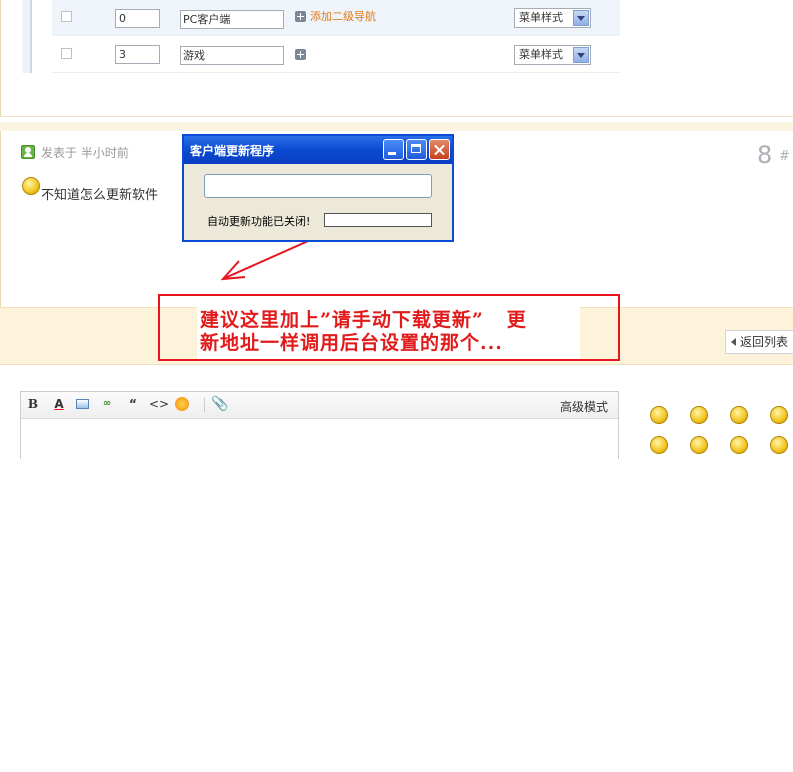 This screenshot has width=793, height=772. Describe the element at coordinates (336, 55) in the screenshot. I see `table-row: 3 游戏 菜单样式` at that location.